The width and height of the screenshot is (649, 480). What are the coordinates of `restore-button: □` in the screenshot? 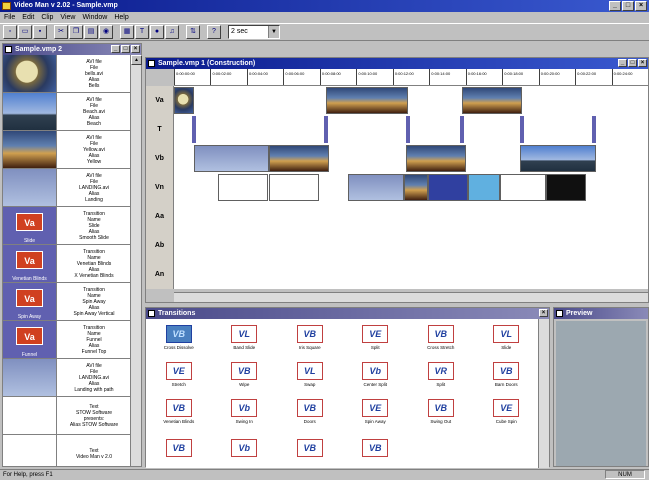 It's located at (628, 6).